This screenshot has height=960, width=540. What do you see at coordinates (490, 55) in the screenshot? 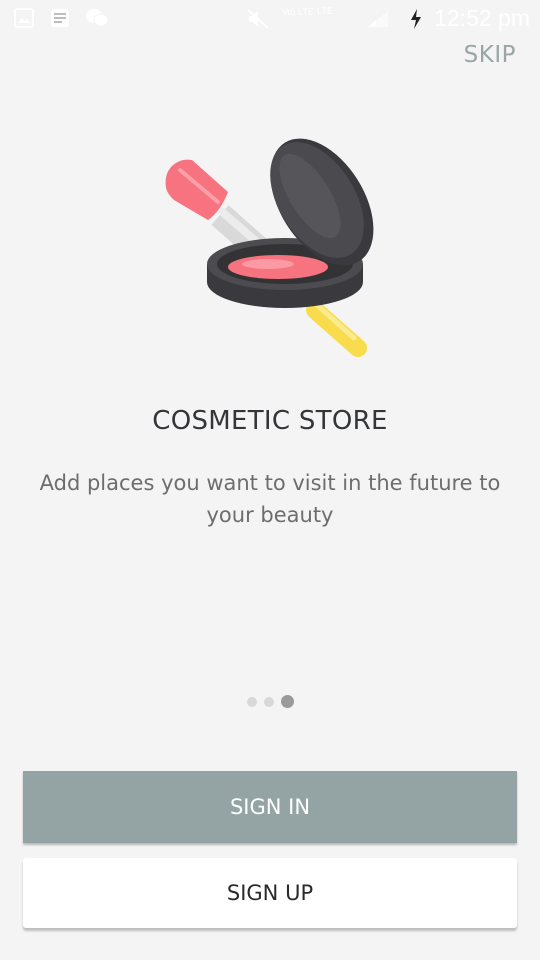
I see `skip-button: SKIP` at bounding box center [490, 55].